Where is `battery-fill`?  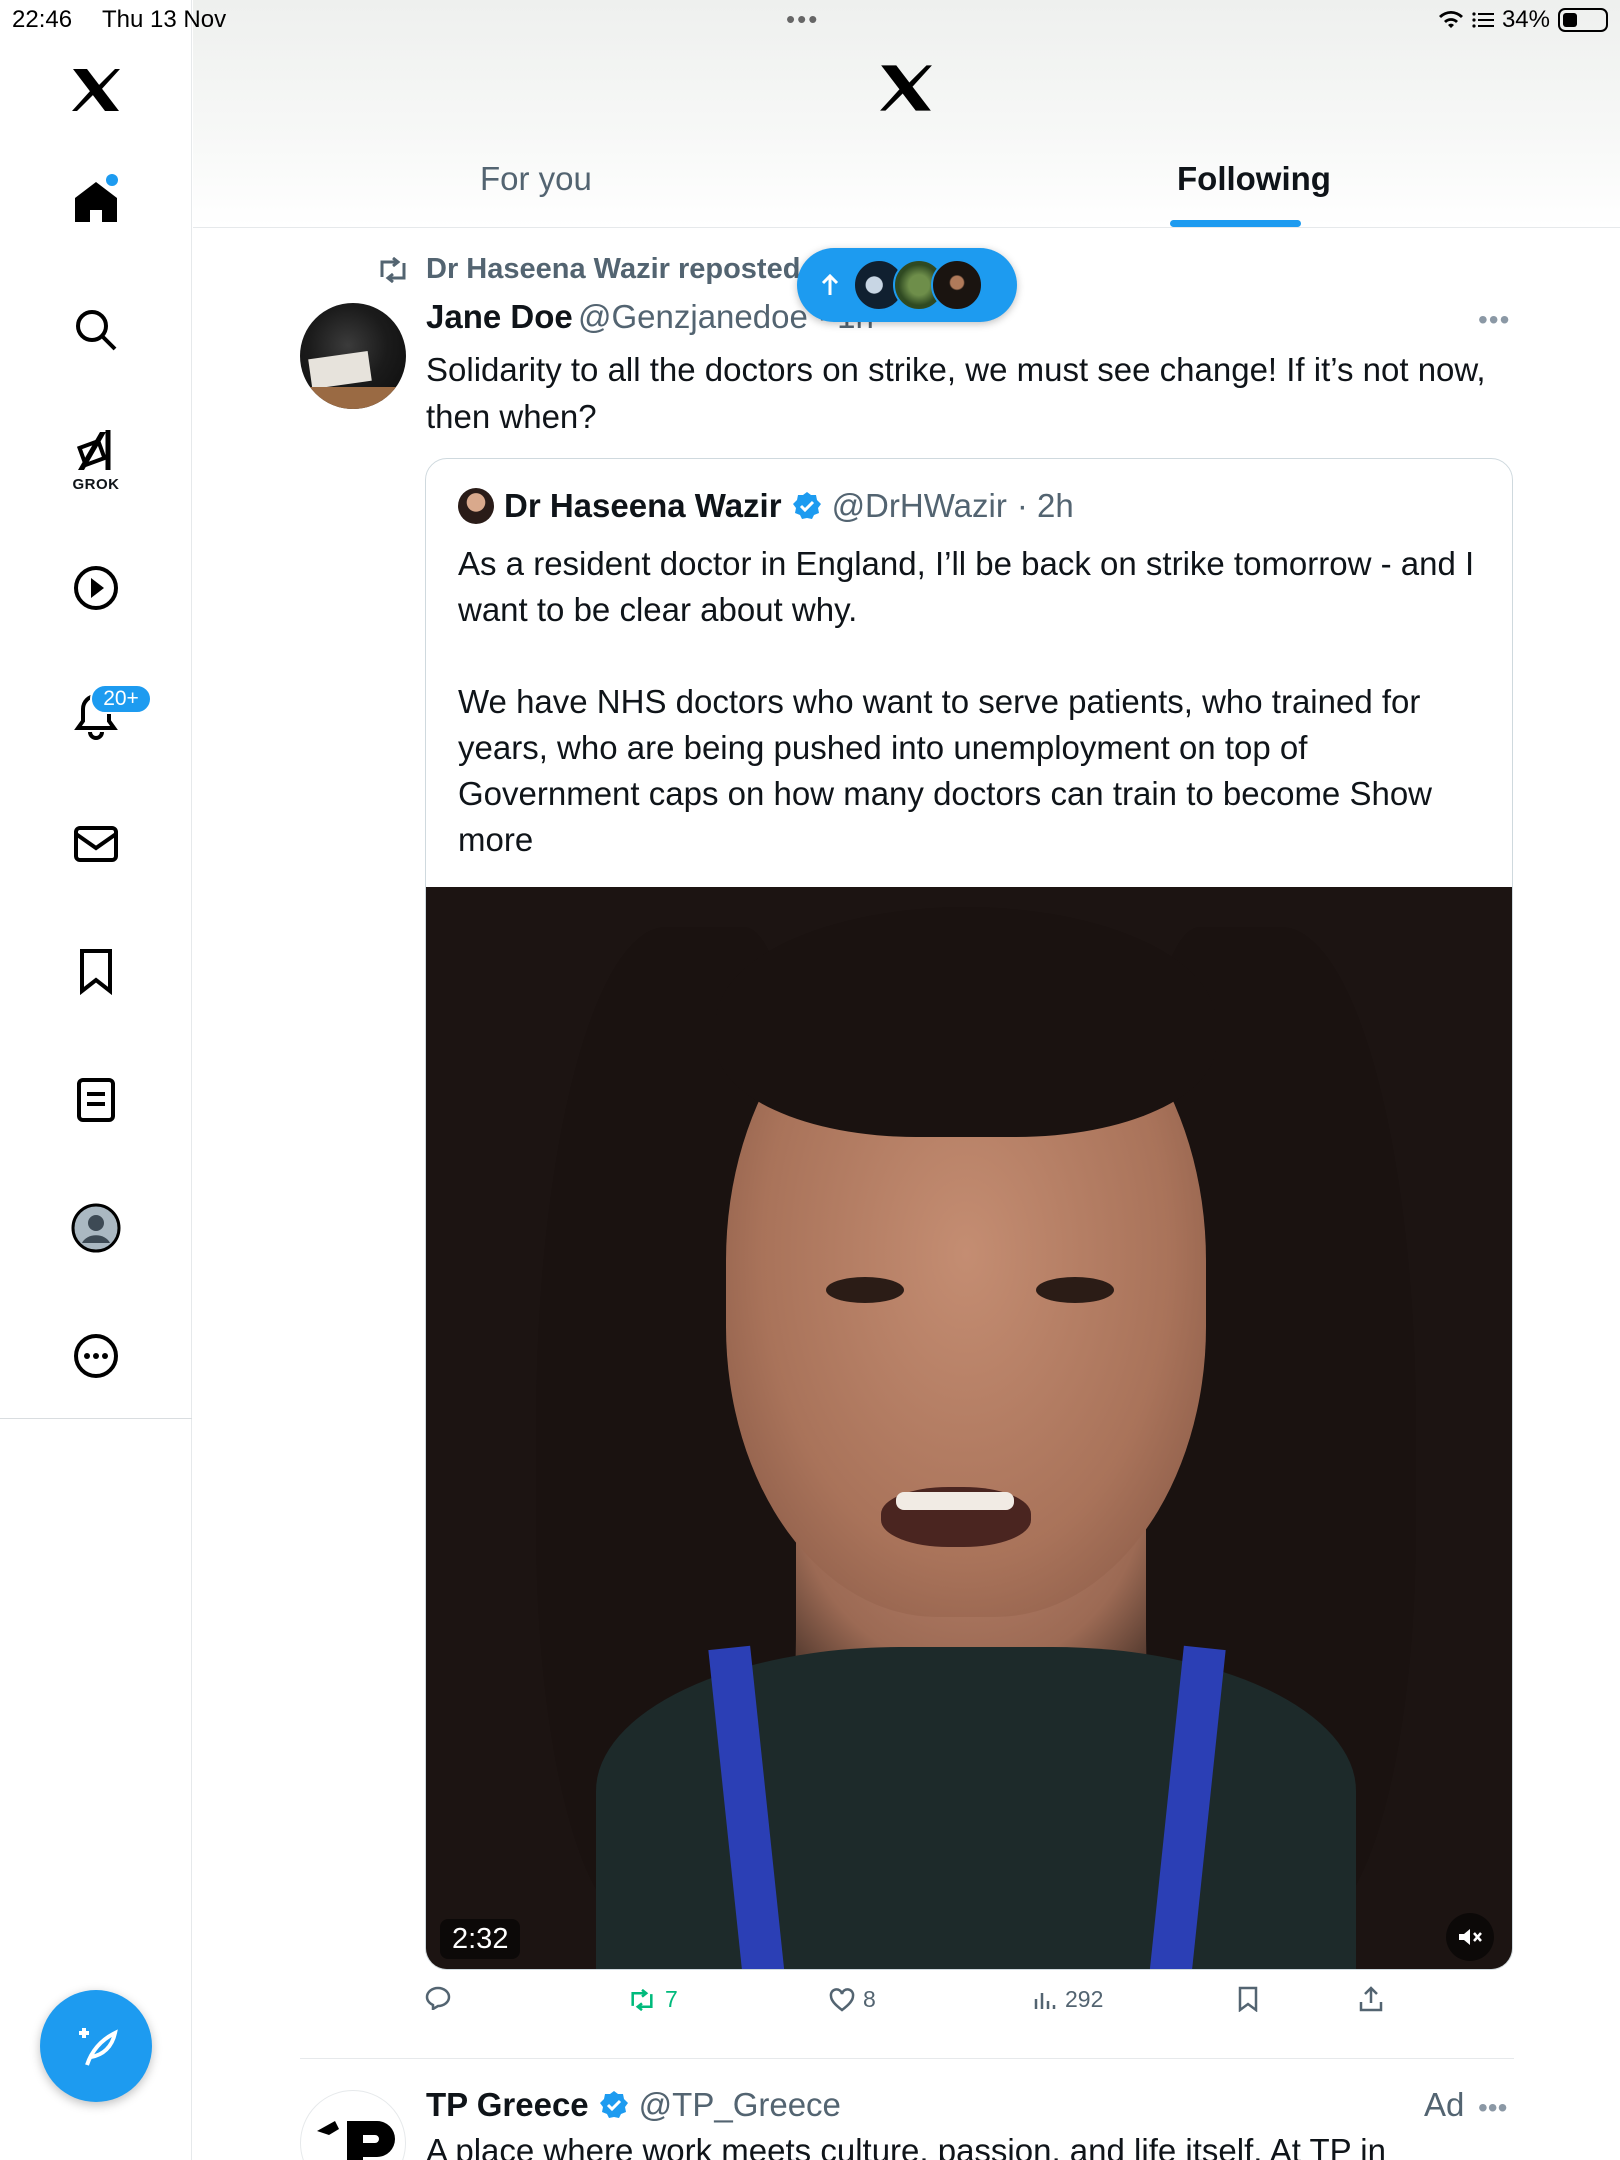
battery-fill is located at coordinates (1570, 20).